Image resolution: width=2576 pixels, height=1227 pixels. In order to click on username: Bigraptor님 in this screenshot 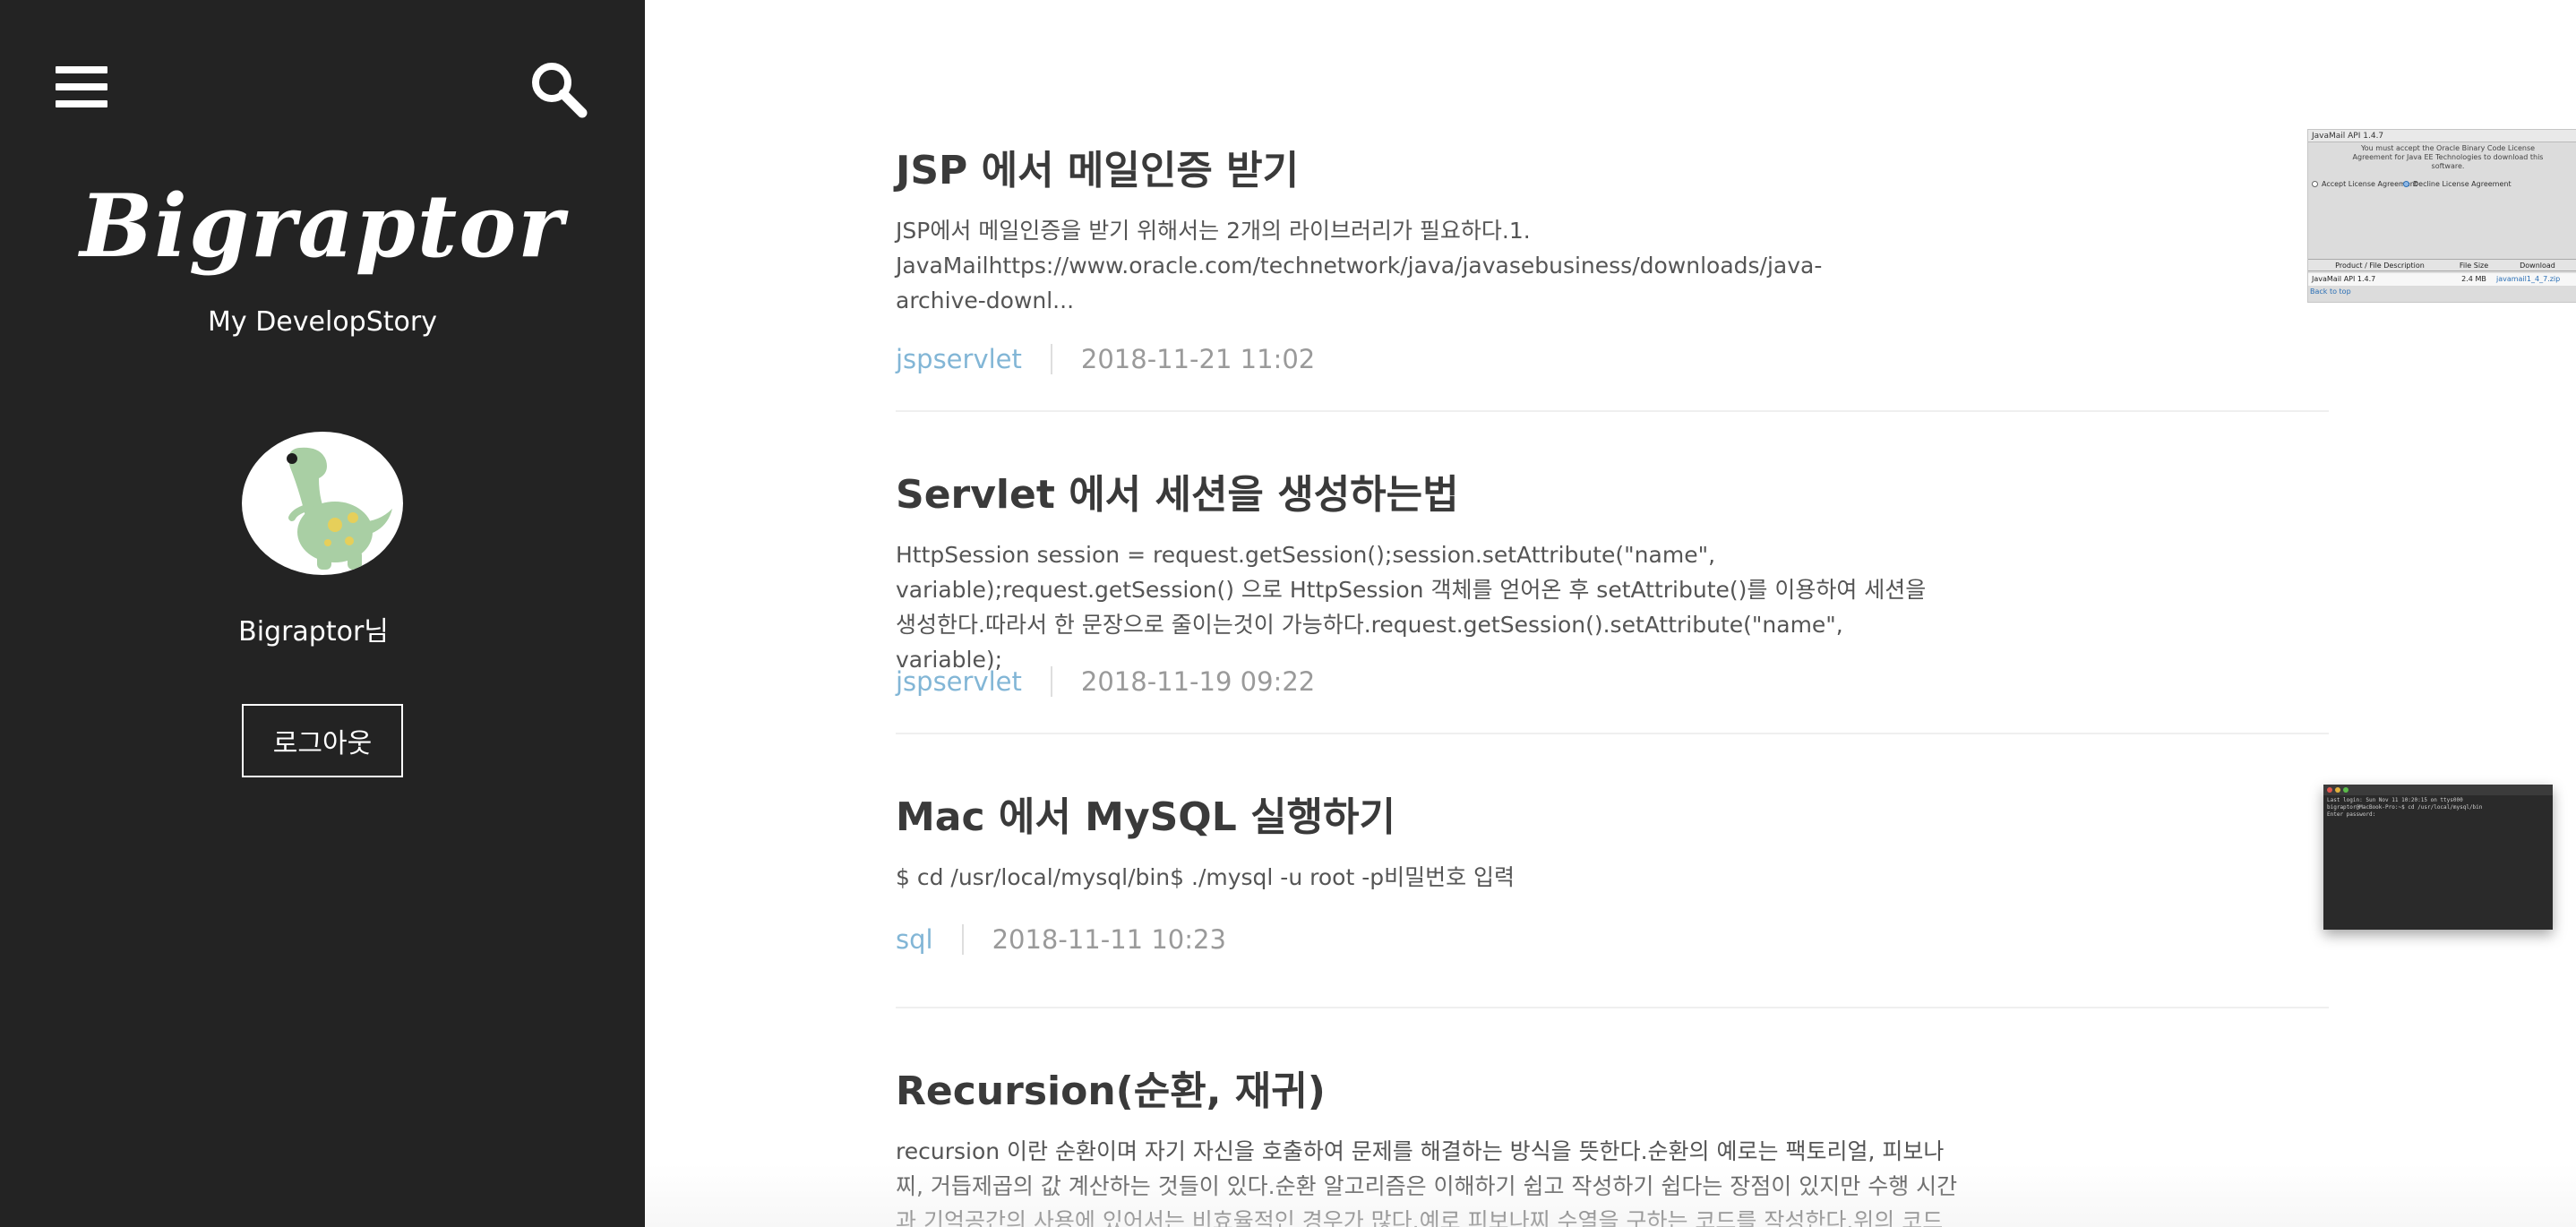, I will do `click(313, 632)`.